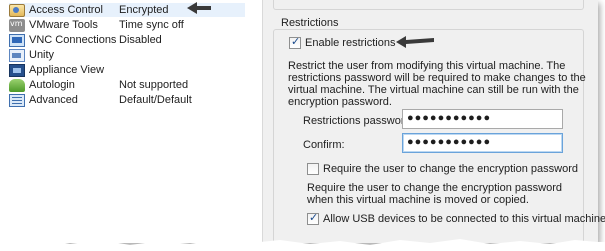 The height and width of the screenshot is (251, 605). I want to click on item-name: Unity, so click(42, 55).